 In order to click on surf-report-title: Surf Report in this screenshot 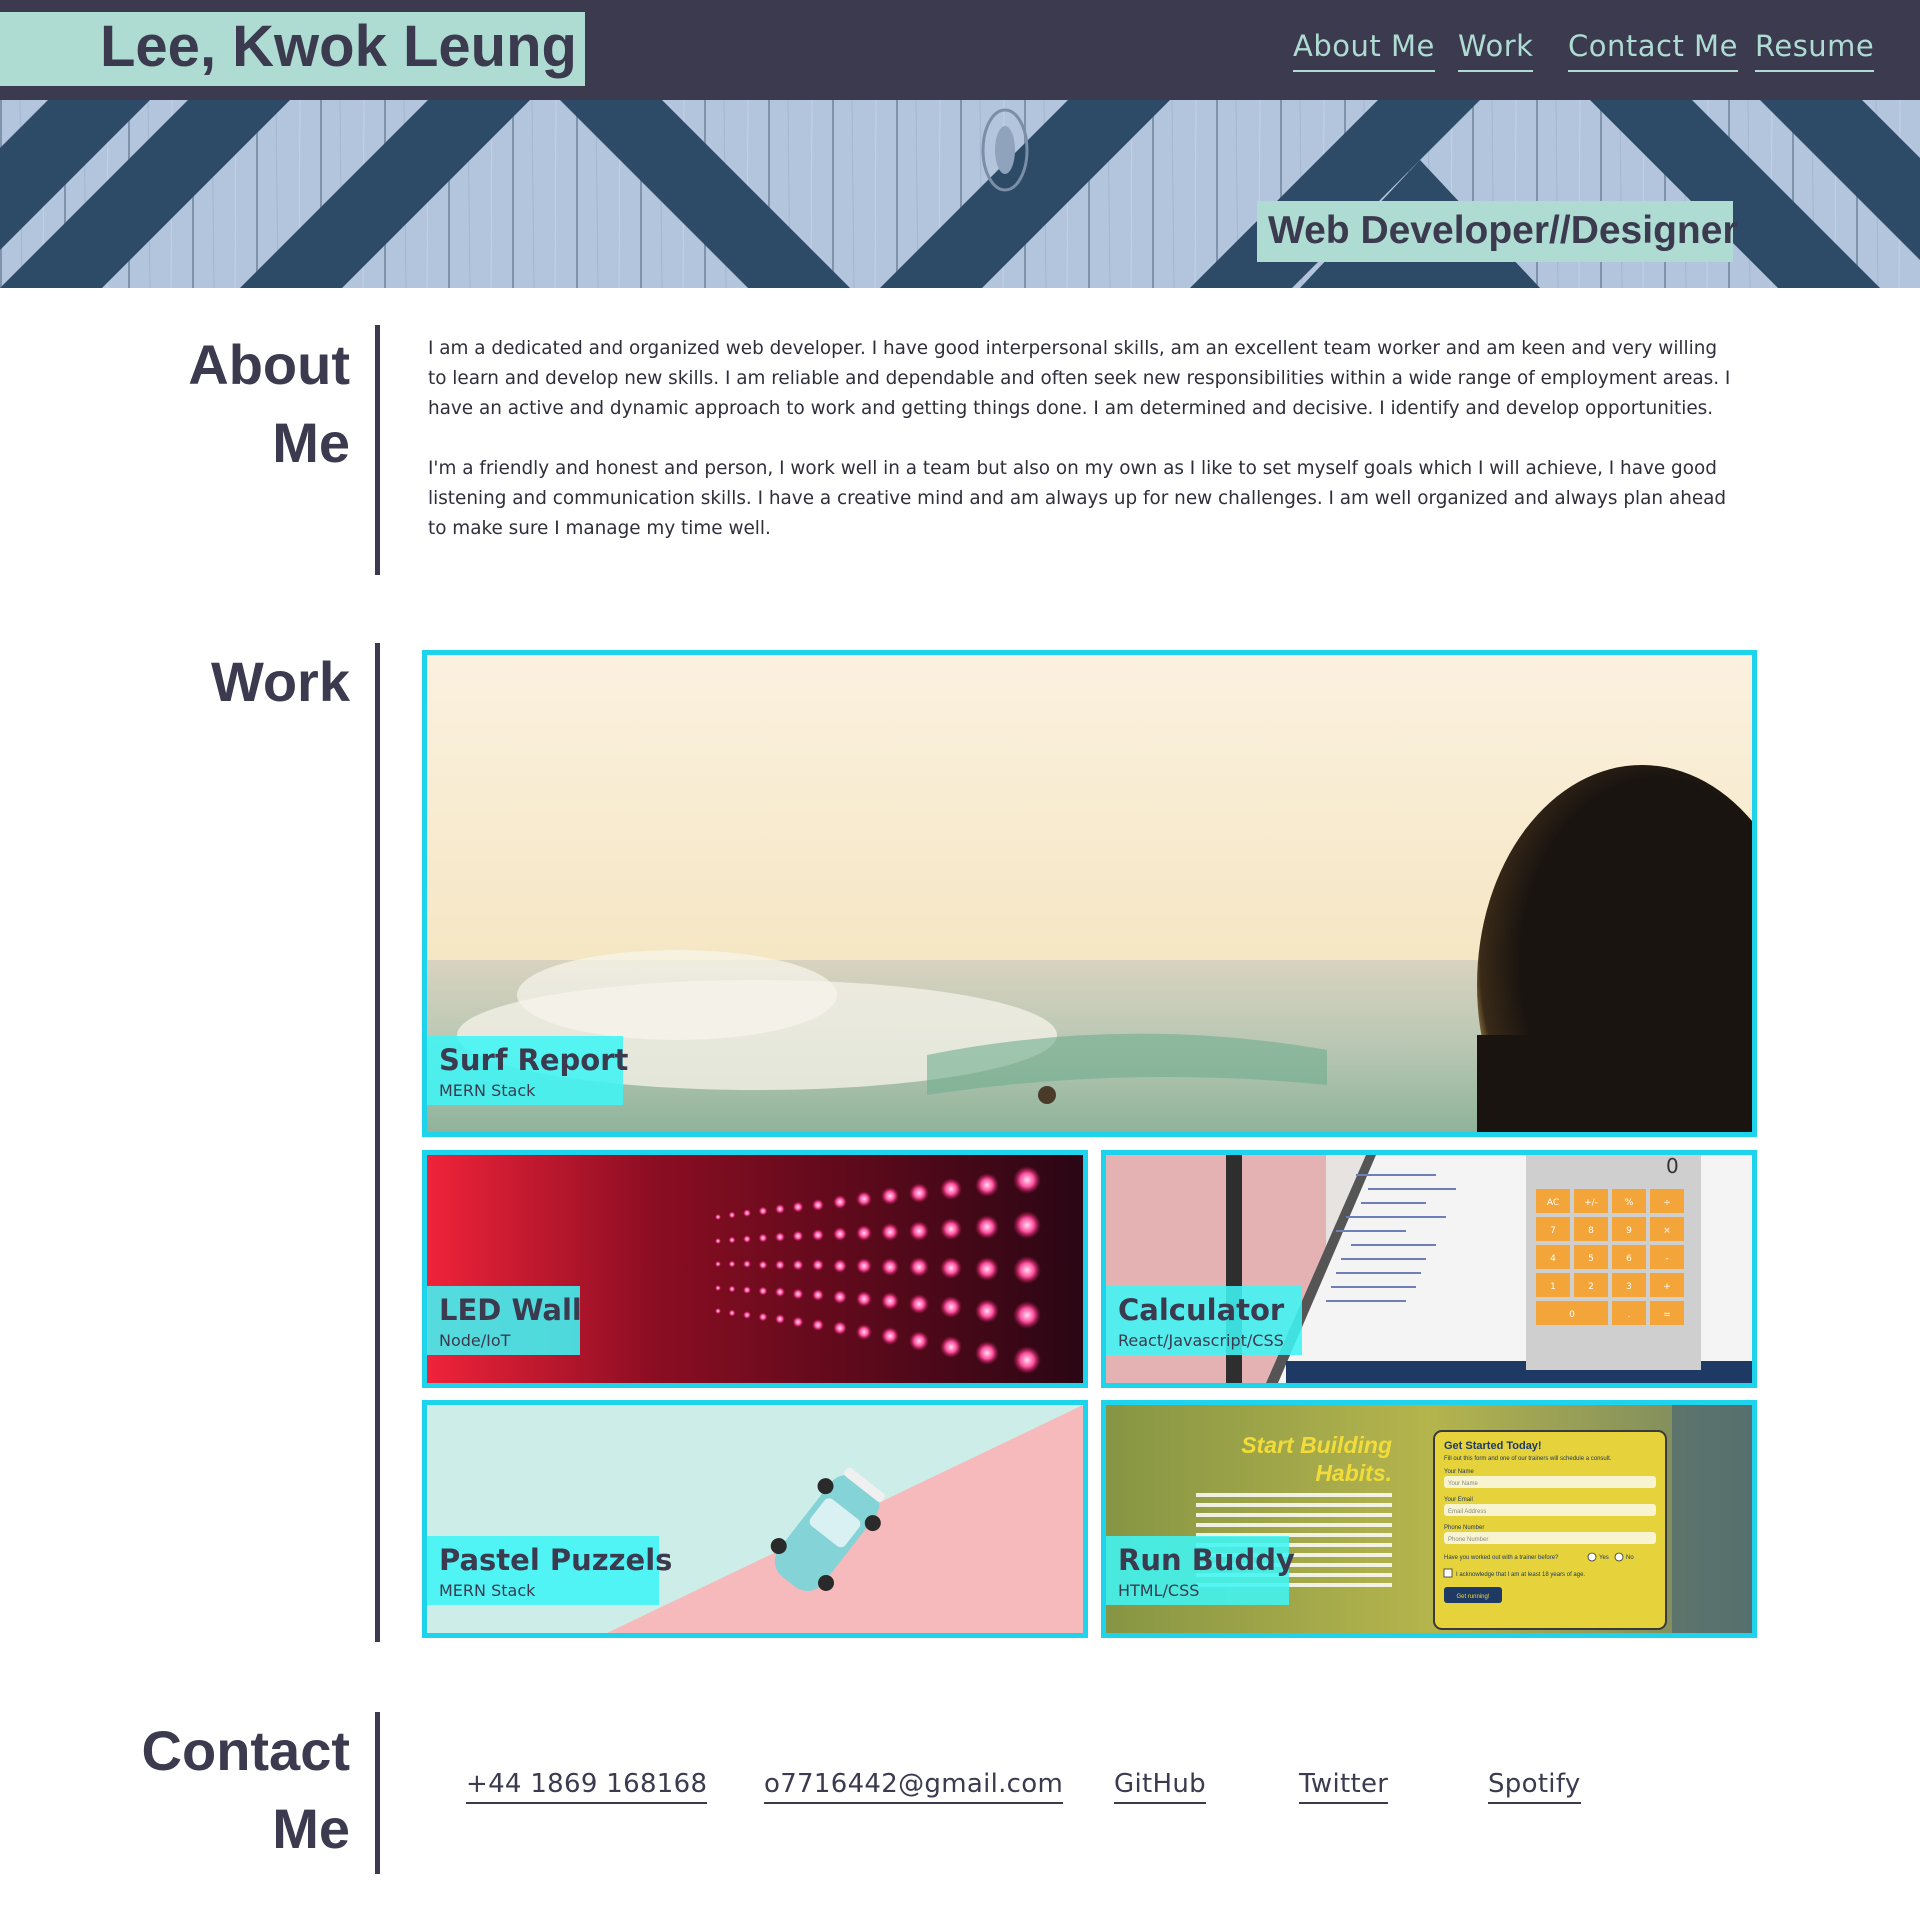, I will do `click(534, 1060)`.